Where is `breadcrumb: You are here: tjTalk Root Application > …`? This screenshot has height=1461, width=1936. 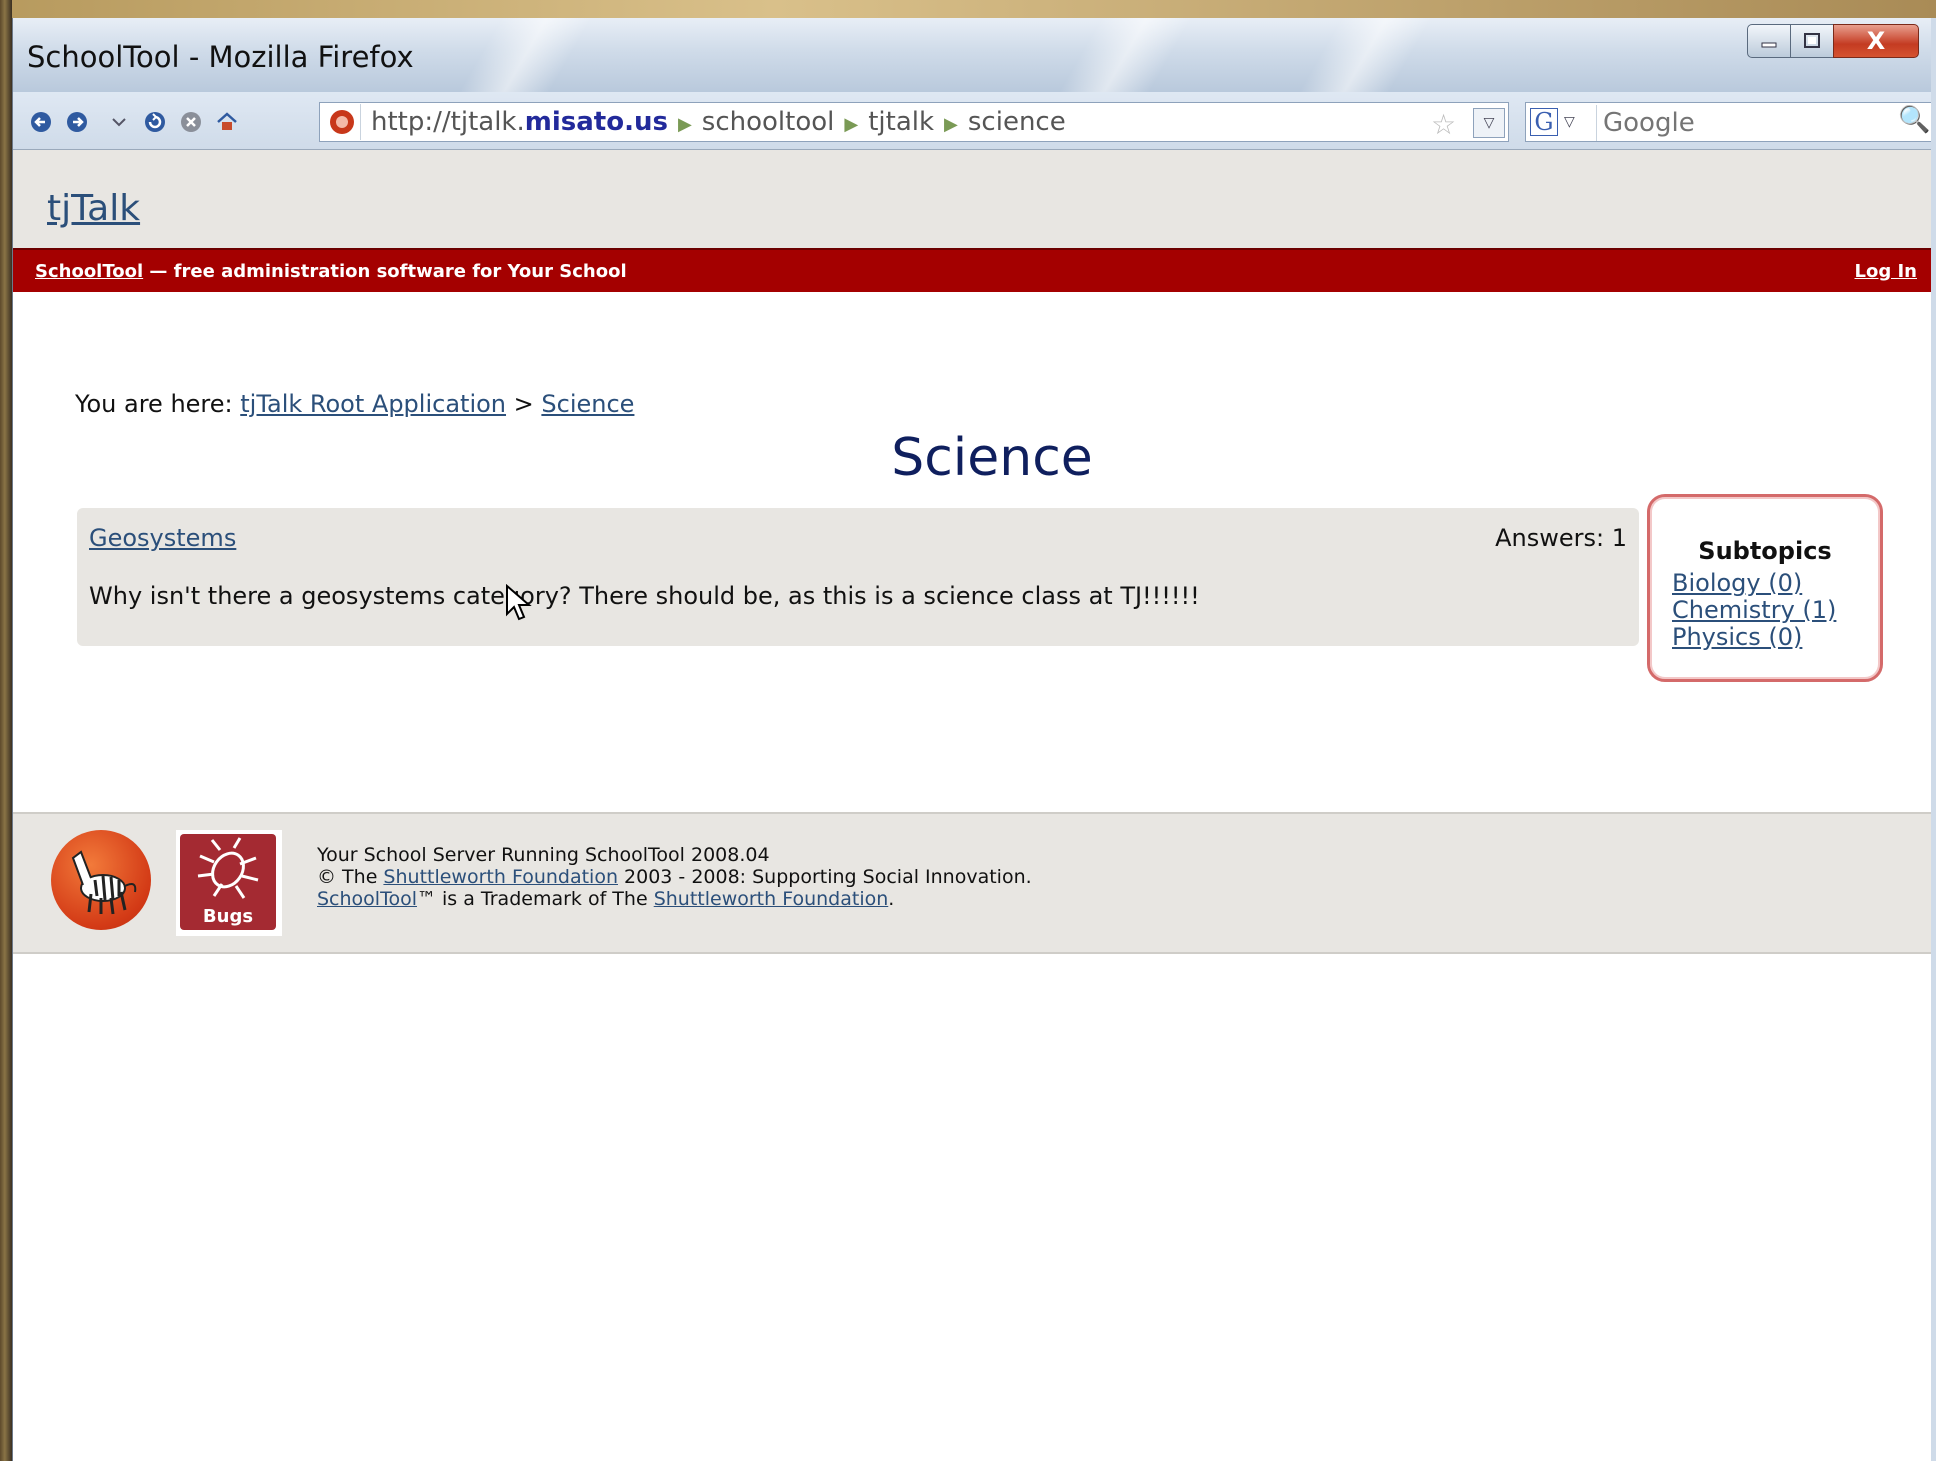
breadcrumb: You are here: tjTalk Root Application > … is located at coordinates (354, 404).